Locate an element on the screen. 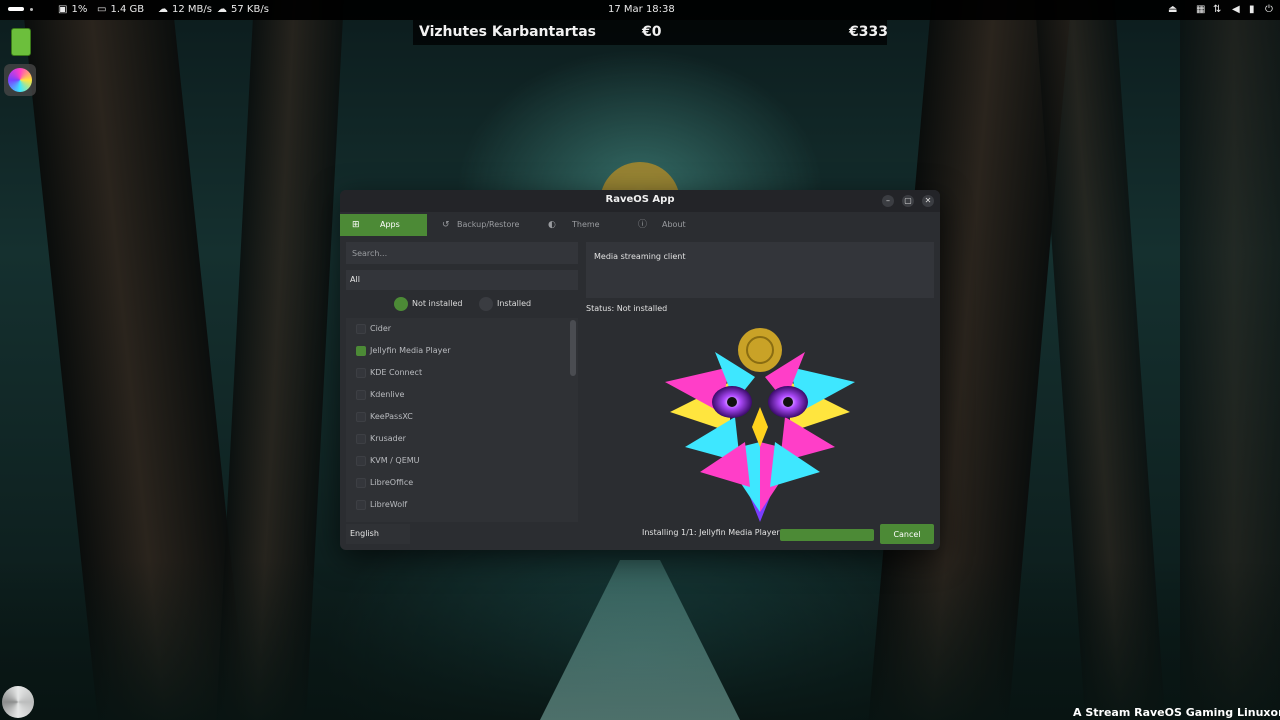  overlay-amount-right: €333 is located at coordinates (868, 32).